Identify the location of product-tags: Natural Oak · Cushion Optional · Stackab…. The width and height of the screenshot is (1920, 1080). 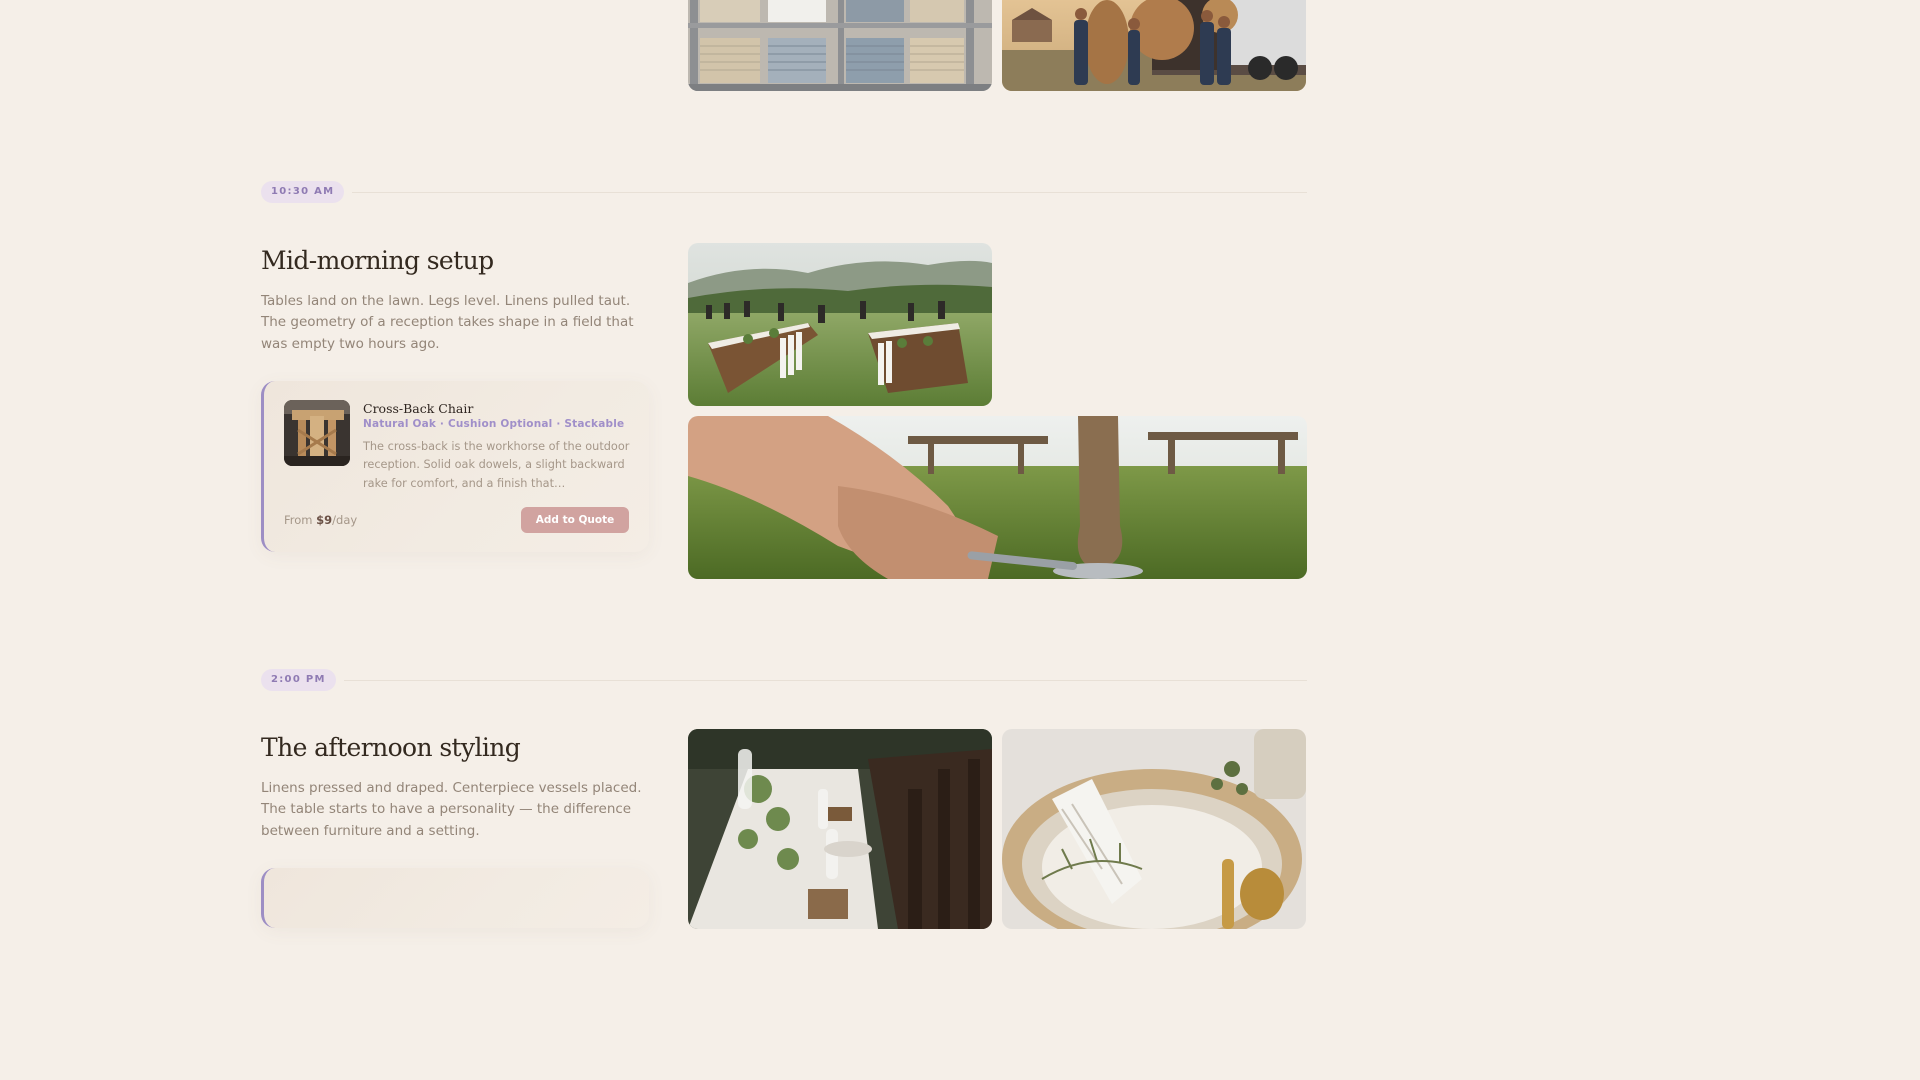
(494, 424).